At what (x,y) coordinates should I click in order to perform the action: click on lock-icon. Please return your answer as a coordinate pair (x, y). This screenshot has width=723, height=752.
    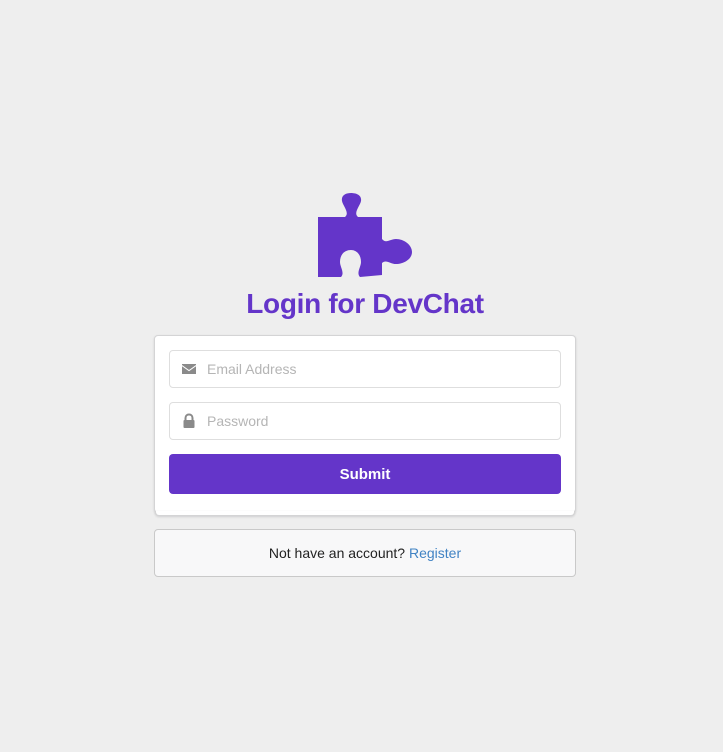
    Looking at the image, I should click on (189, 420).